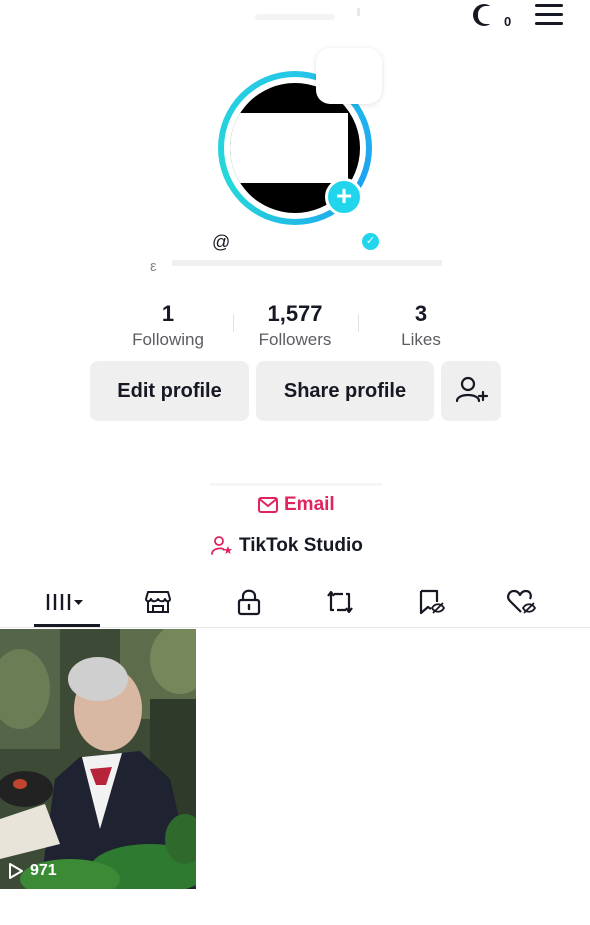 The width and height of the screenshot is (590, 925). I want to click on username: @ ✓, so click(297, 244).